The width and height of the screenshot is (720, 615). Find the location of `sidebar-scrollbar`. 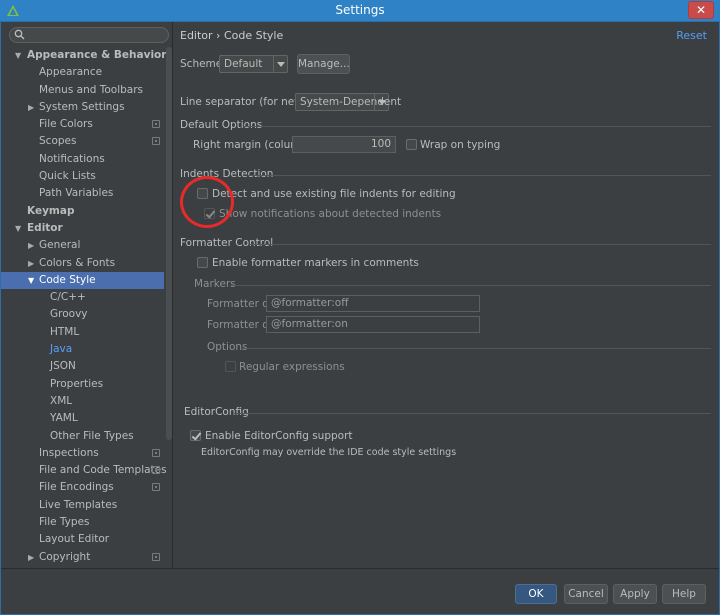

sidebar-scrollbar is located at coordinates (169, 243).